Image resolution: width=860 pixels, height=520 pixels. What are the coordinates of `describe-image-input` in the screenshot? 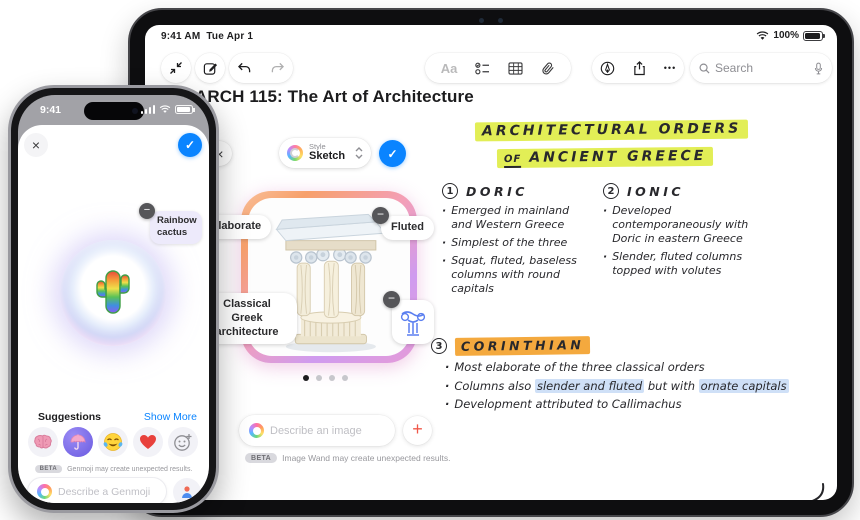 It's located at (327, 430).